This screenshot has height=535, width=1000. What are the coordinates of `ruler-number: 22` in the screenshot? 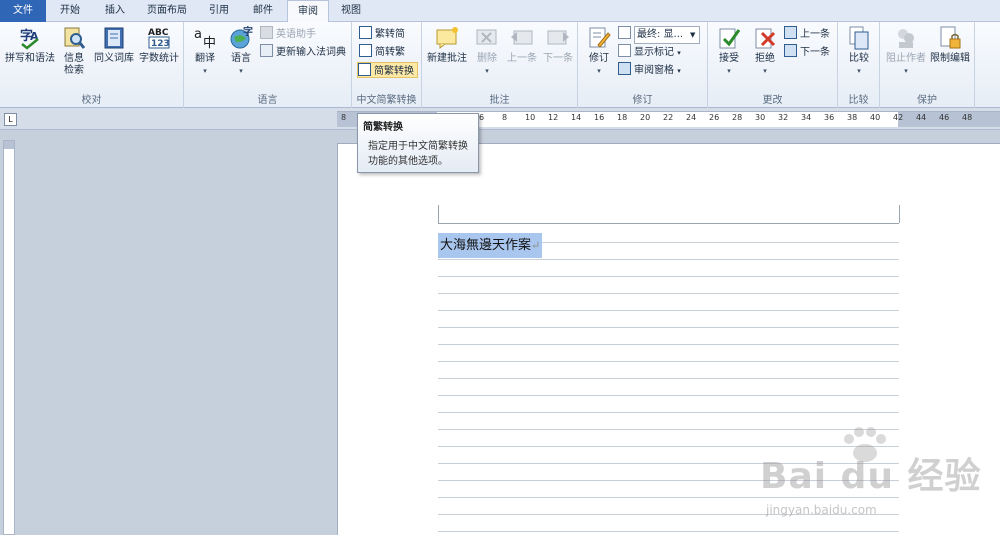 It's located at (668, 117).